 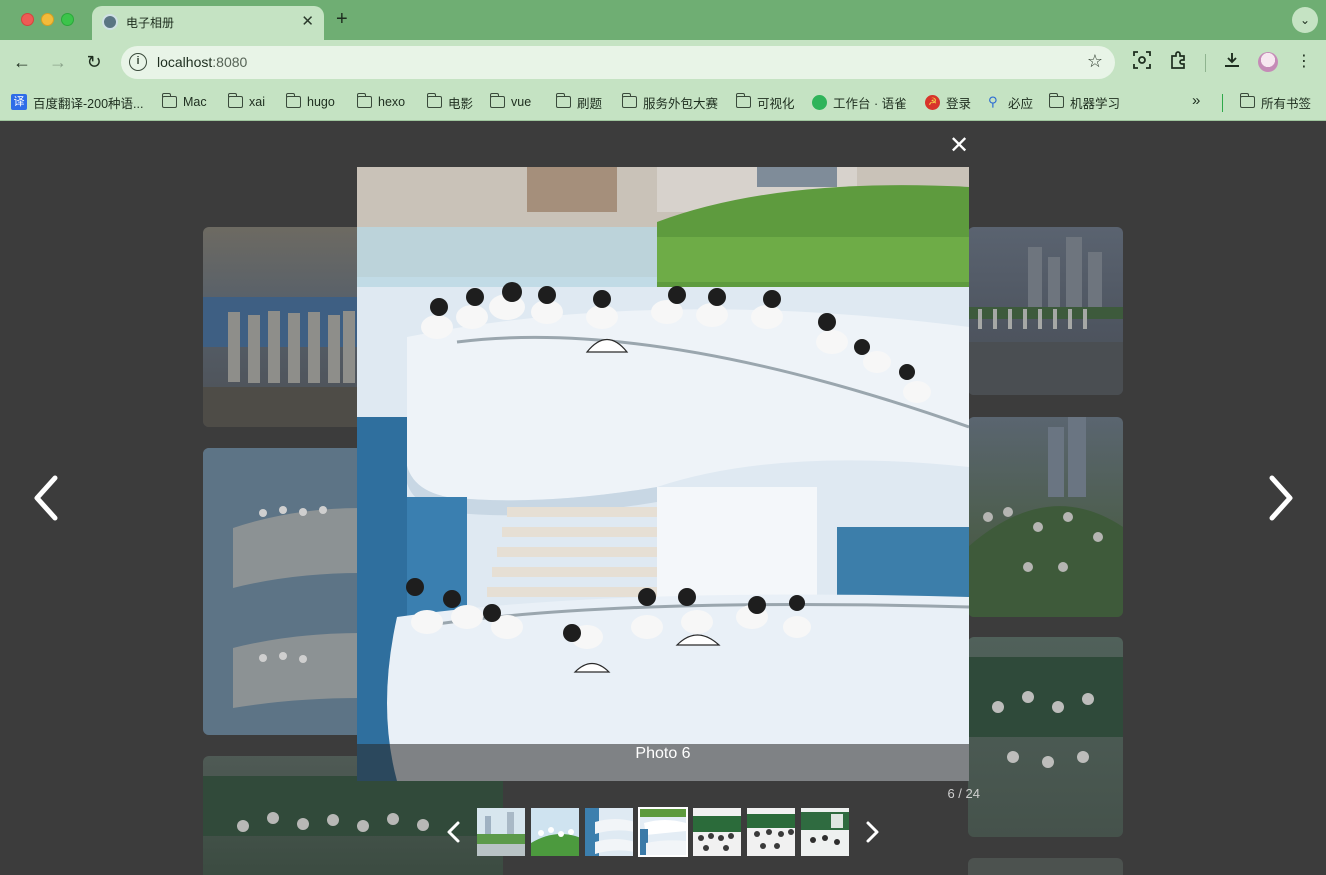 I want to click on all-bookmarks-label: 所有书签, so click(x=1286, y=103).